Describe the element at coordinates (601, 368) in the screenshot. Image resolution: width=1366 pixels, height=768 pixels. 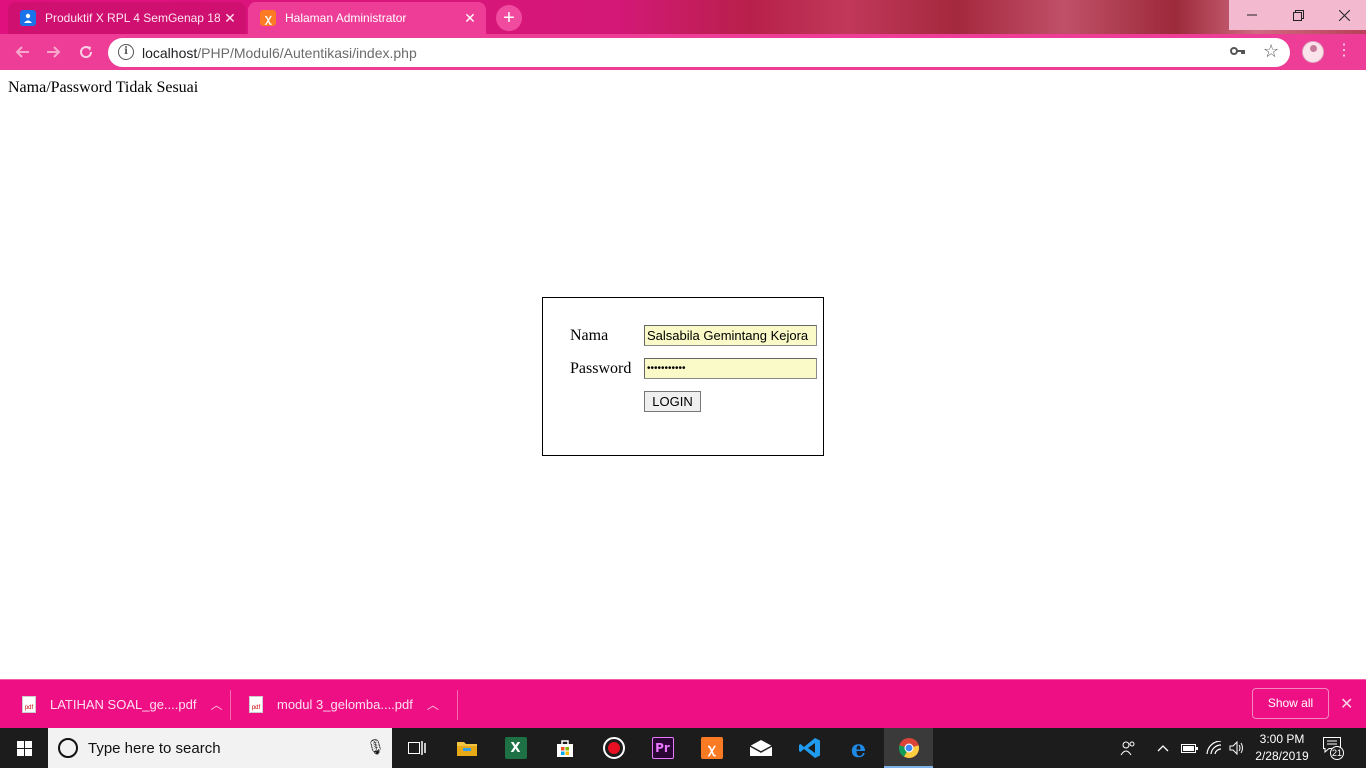
I see `password-label: Password` at that location.